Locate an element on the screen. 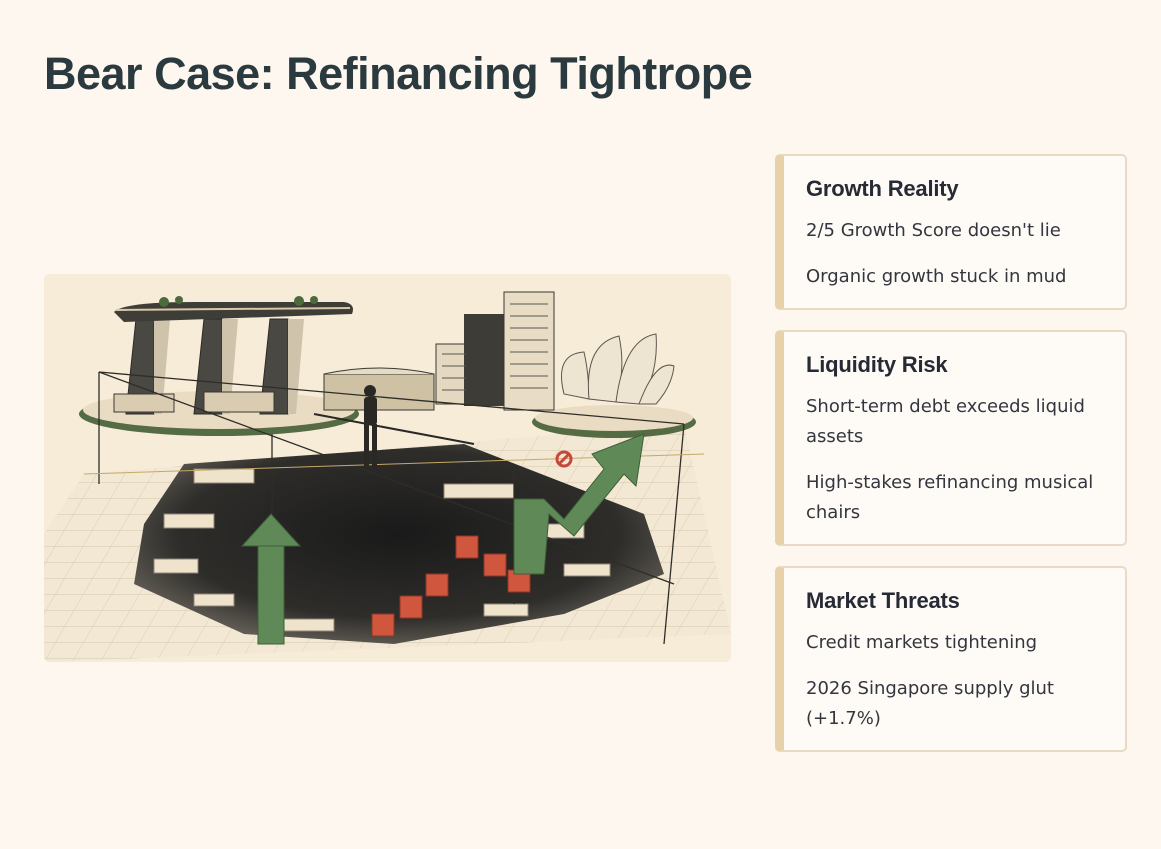 The width and height of the screenshot is (1161, 849). card-title: Growth Reality is located at coordinates (882, 188).